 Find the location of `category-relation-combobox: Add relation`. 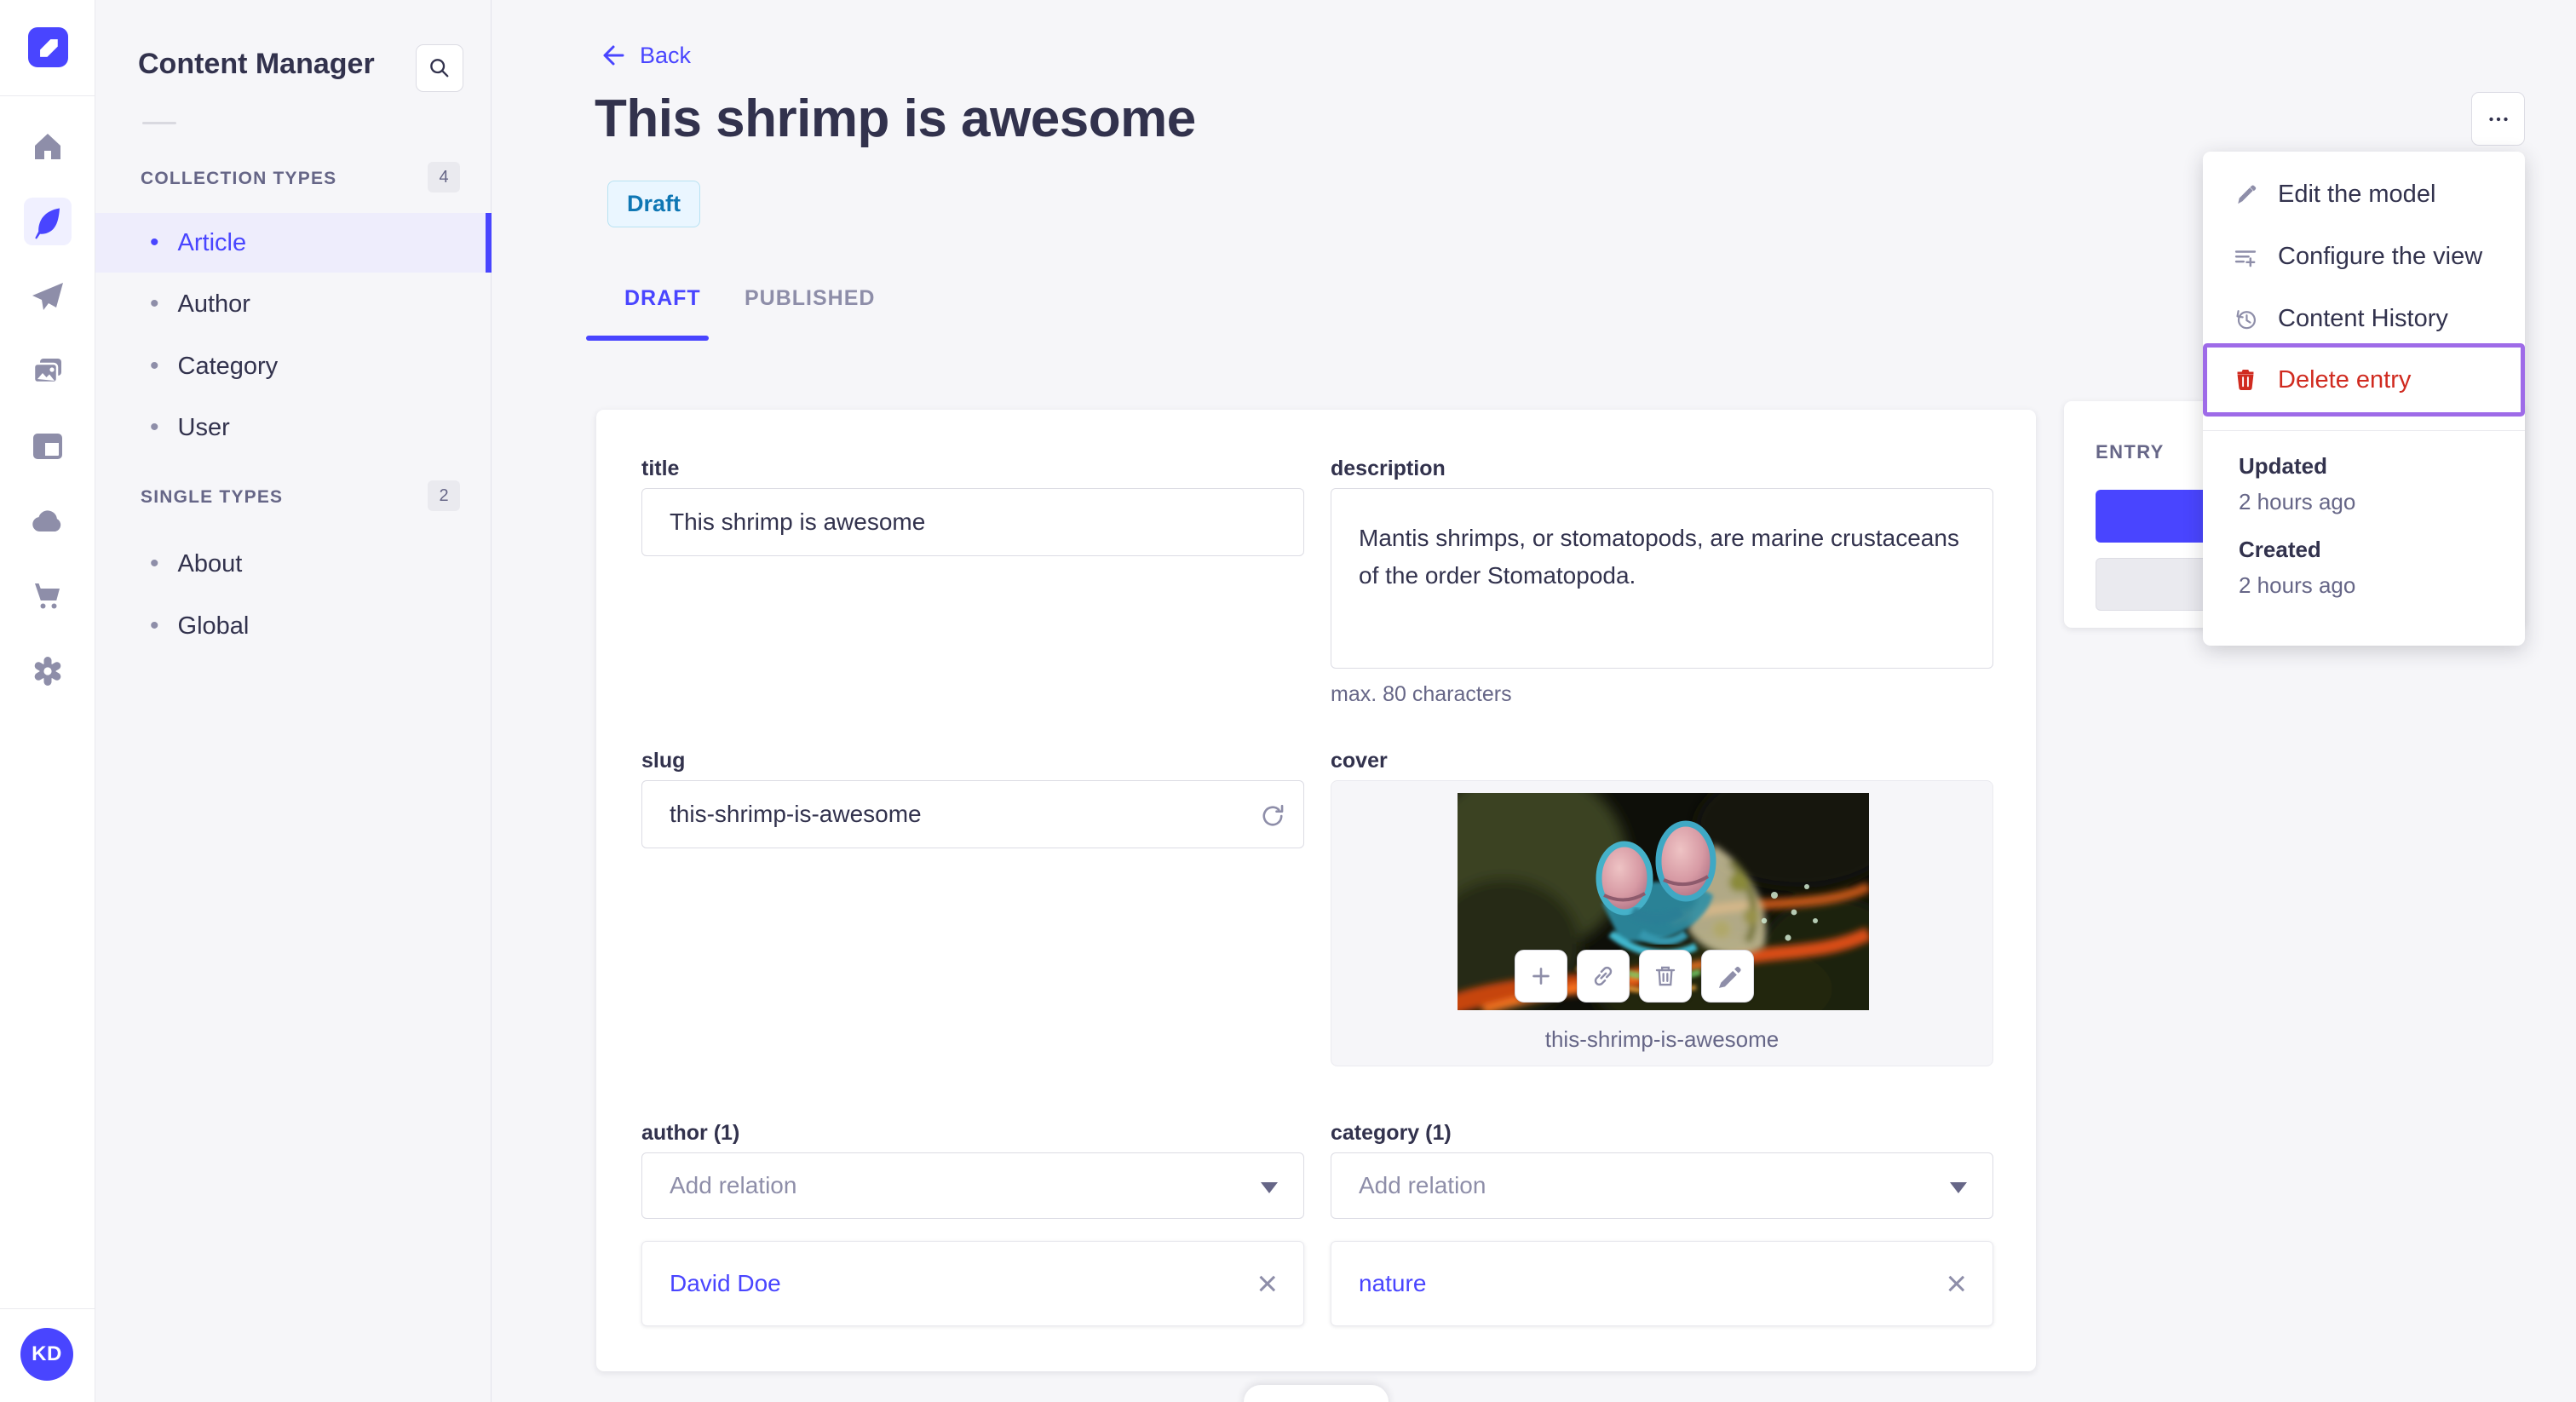

category-relation-combobox: Add relation is located at coordinates (1662, 1185).